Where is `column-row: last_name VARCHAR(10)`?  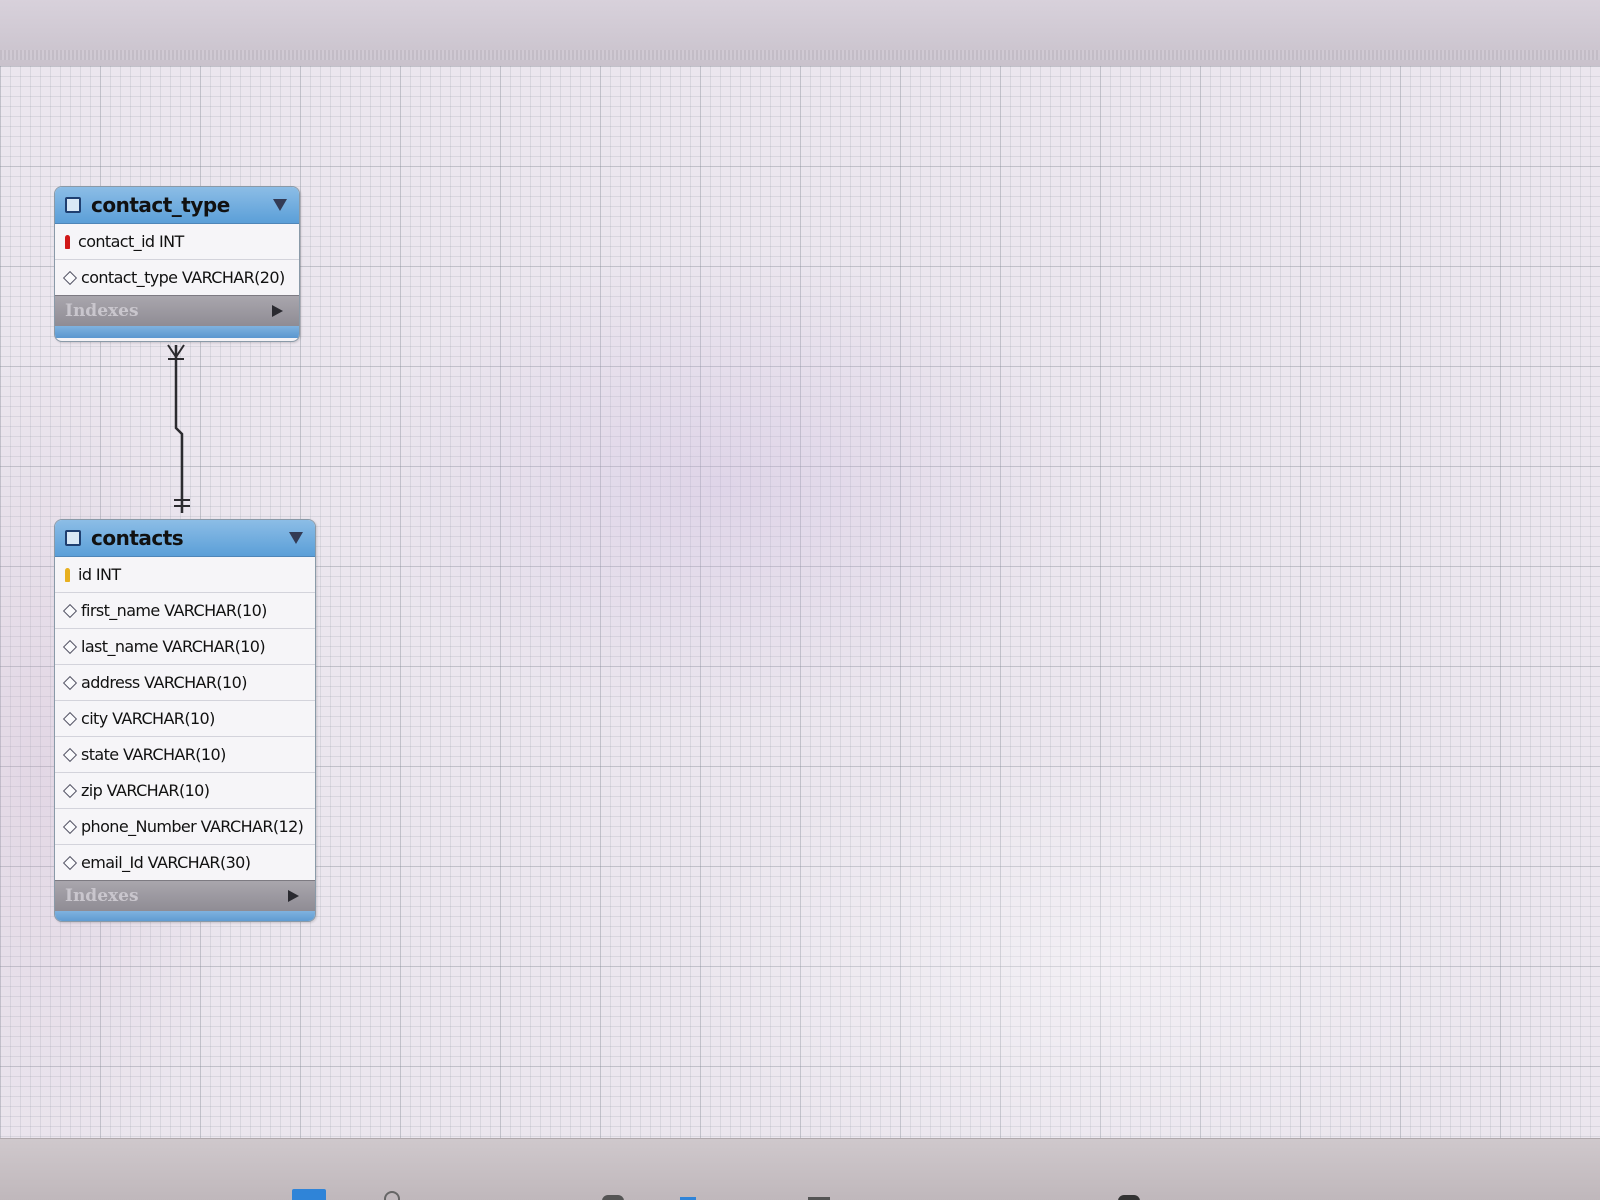
column-row: last_name VARCHAR(10) is located at coordinates (185, 647).